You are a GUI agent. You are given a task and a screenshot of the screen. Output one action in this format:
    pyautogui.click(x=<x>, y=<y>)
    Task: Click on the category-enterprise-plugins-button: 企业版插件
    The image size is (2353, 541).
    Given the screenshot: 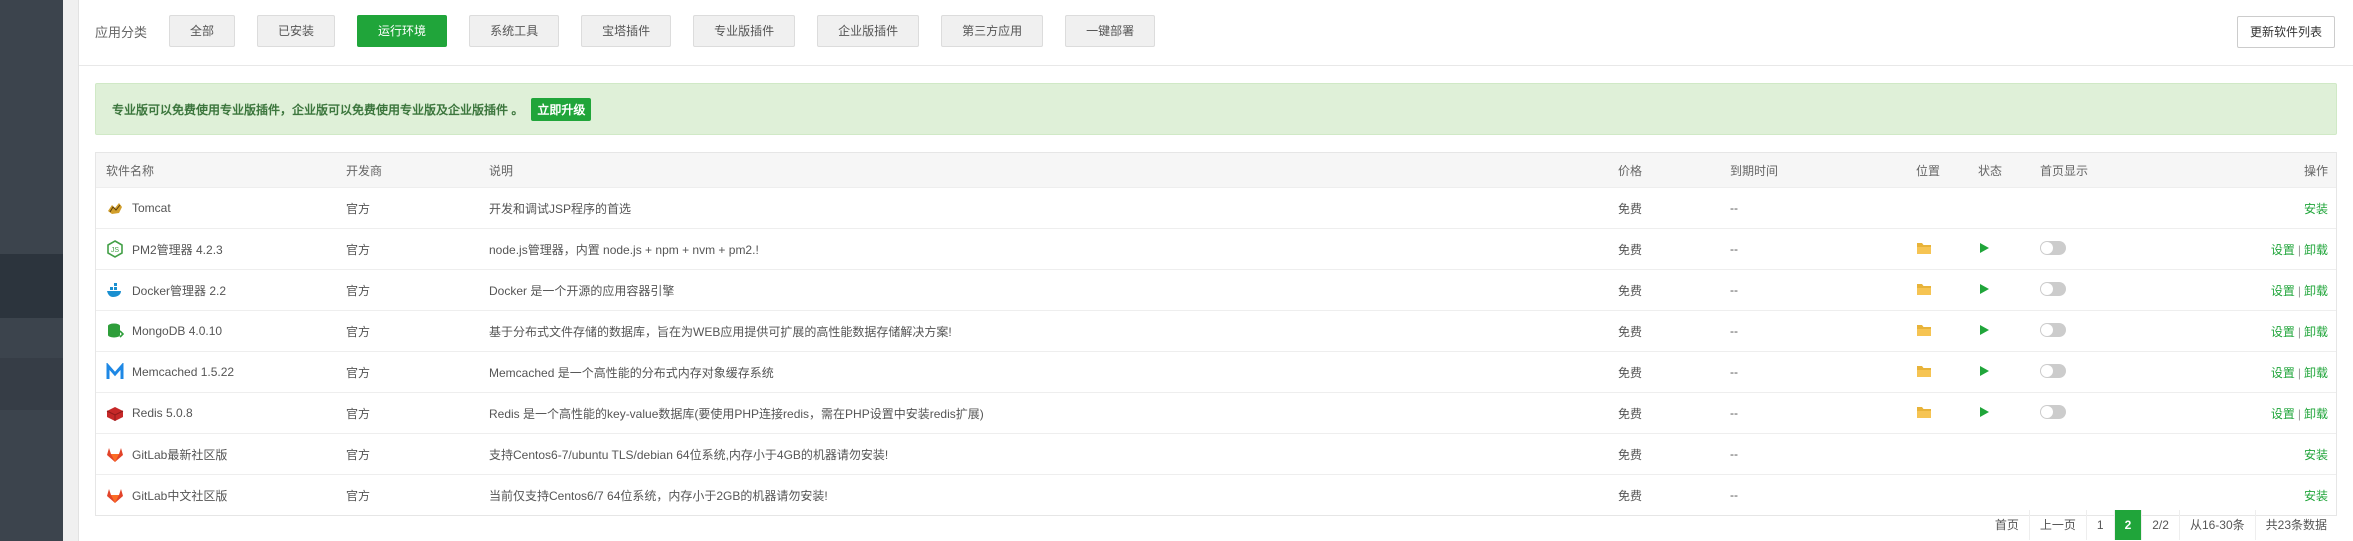 What is the action you would take?
    pyautogui.click(x=868, y=31)
    